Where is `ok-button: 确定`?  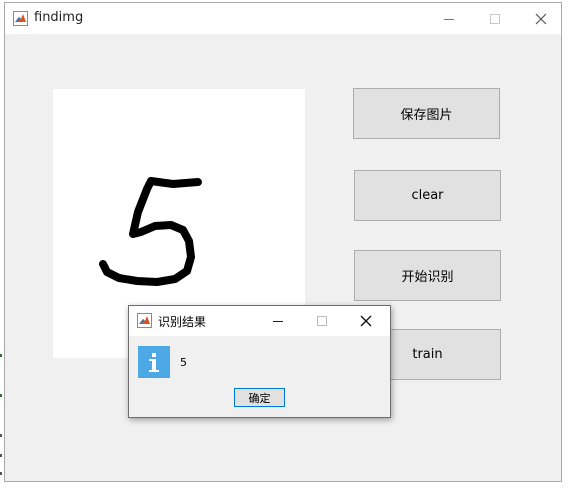
ok-button: 确定 is located at coordinates (259, 397).